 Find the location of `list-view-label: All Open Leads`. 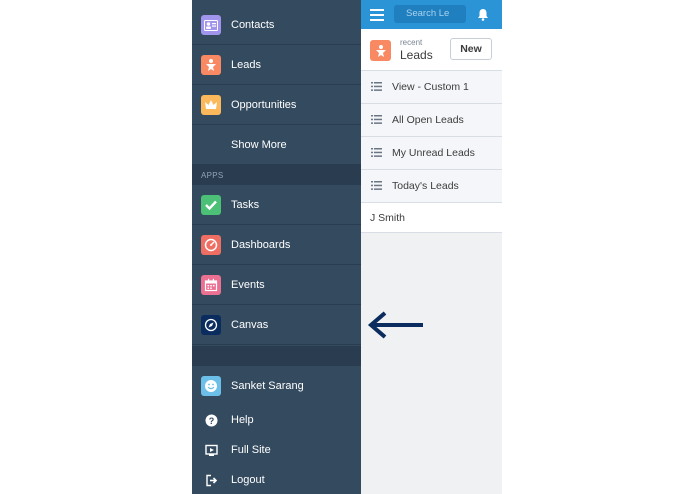

list-view-label: All Open Leads is located at coordinates (428, 120).